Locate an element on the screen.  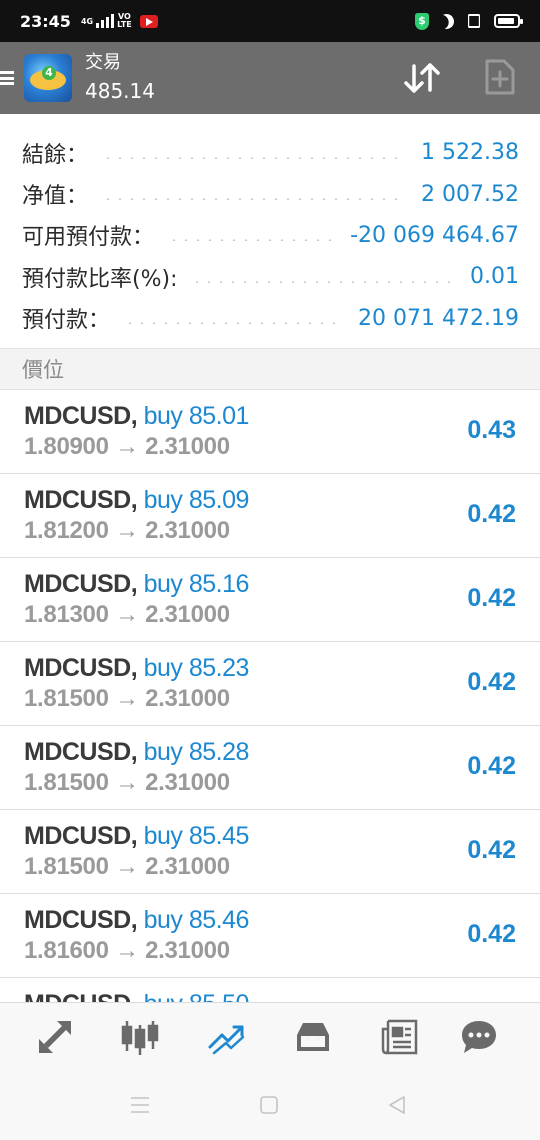
position-profit: 0.43 is located at coordinates (491, 430).